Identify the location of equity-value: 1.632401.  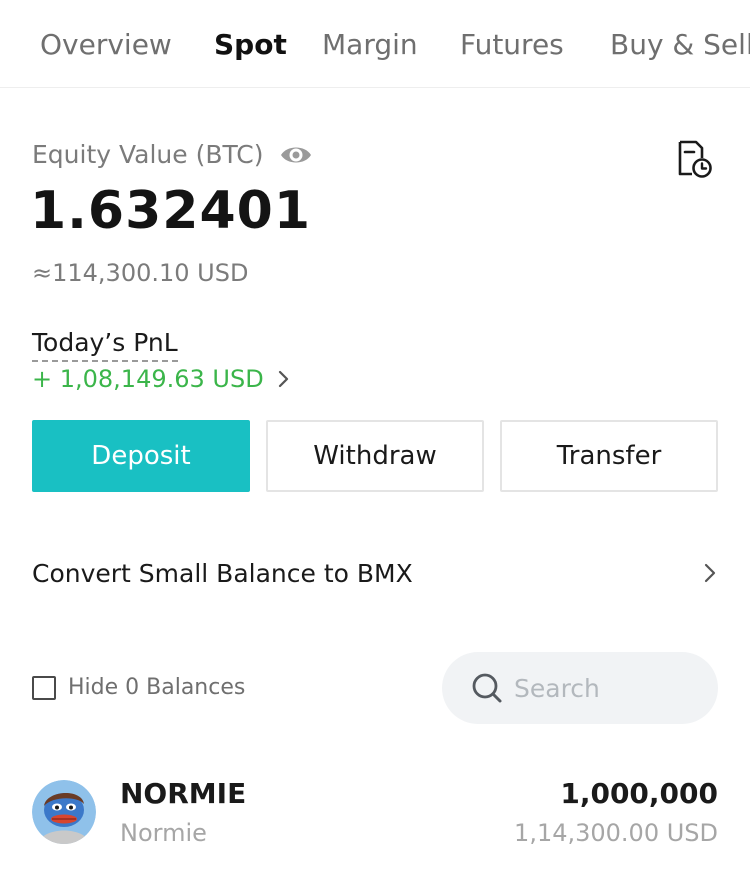
(171, 211).